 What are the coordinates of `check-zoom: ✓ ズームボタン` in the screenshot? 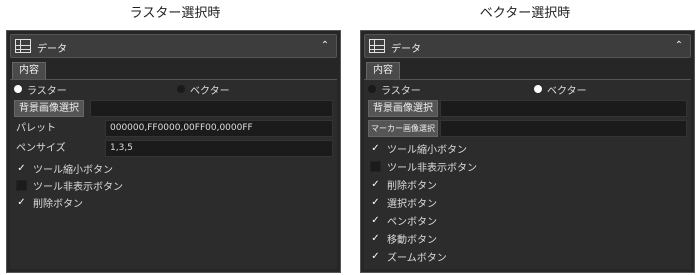 It's located at (408, 256).